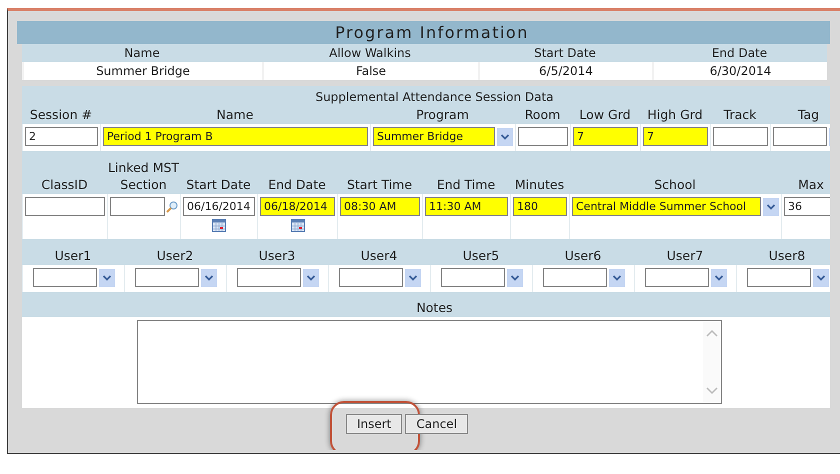 Image resolution: width=840 pixels, height=474 pixels. Describe the element at coordinates (142, 71) in the screenshot. I see `table-cell: Summer Bridge` at that location.